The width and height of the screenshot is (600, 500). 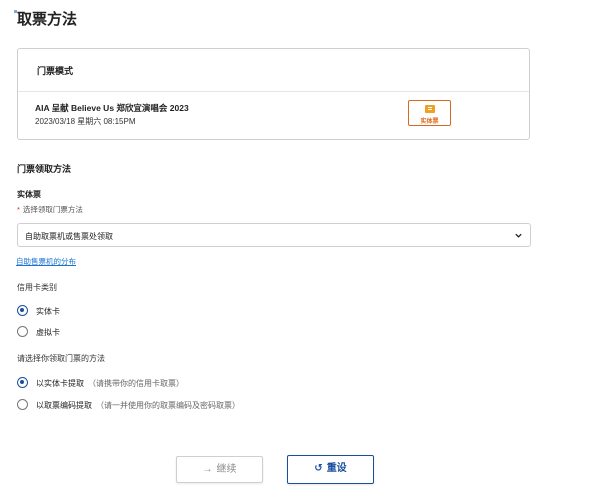 I want to click on required-star: *, so click(x=18, y=209).